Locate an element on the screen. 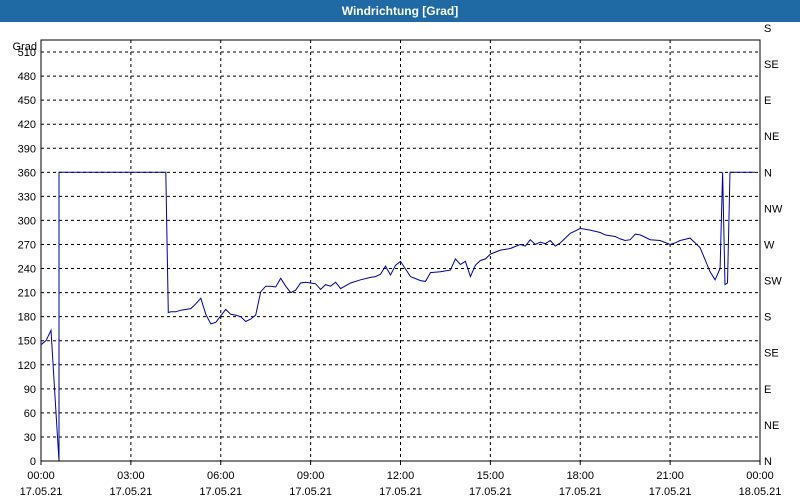 This screenshot has height=500, width=800. x-tick-time: 15:00 is located at coordinates (491, 476).